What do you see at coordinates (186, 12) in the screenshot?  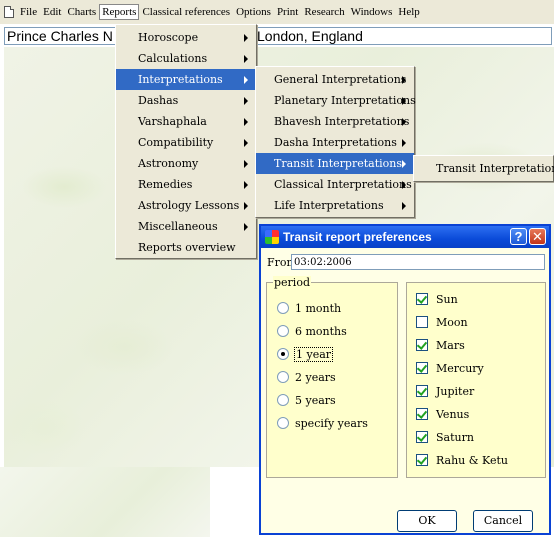 I see `menu-classical-references: Classical references` at bounding box center [186, 12].